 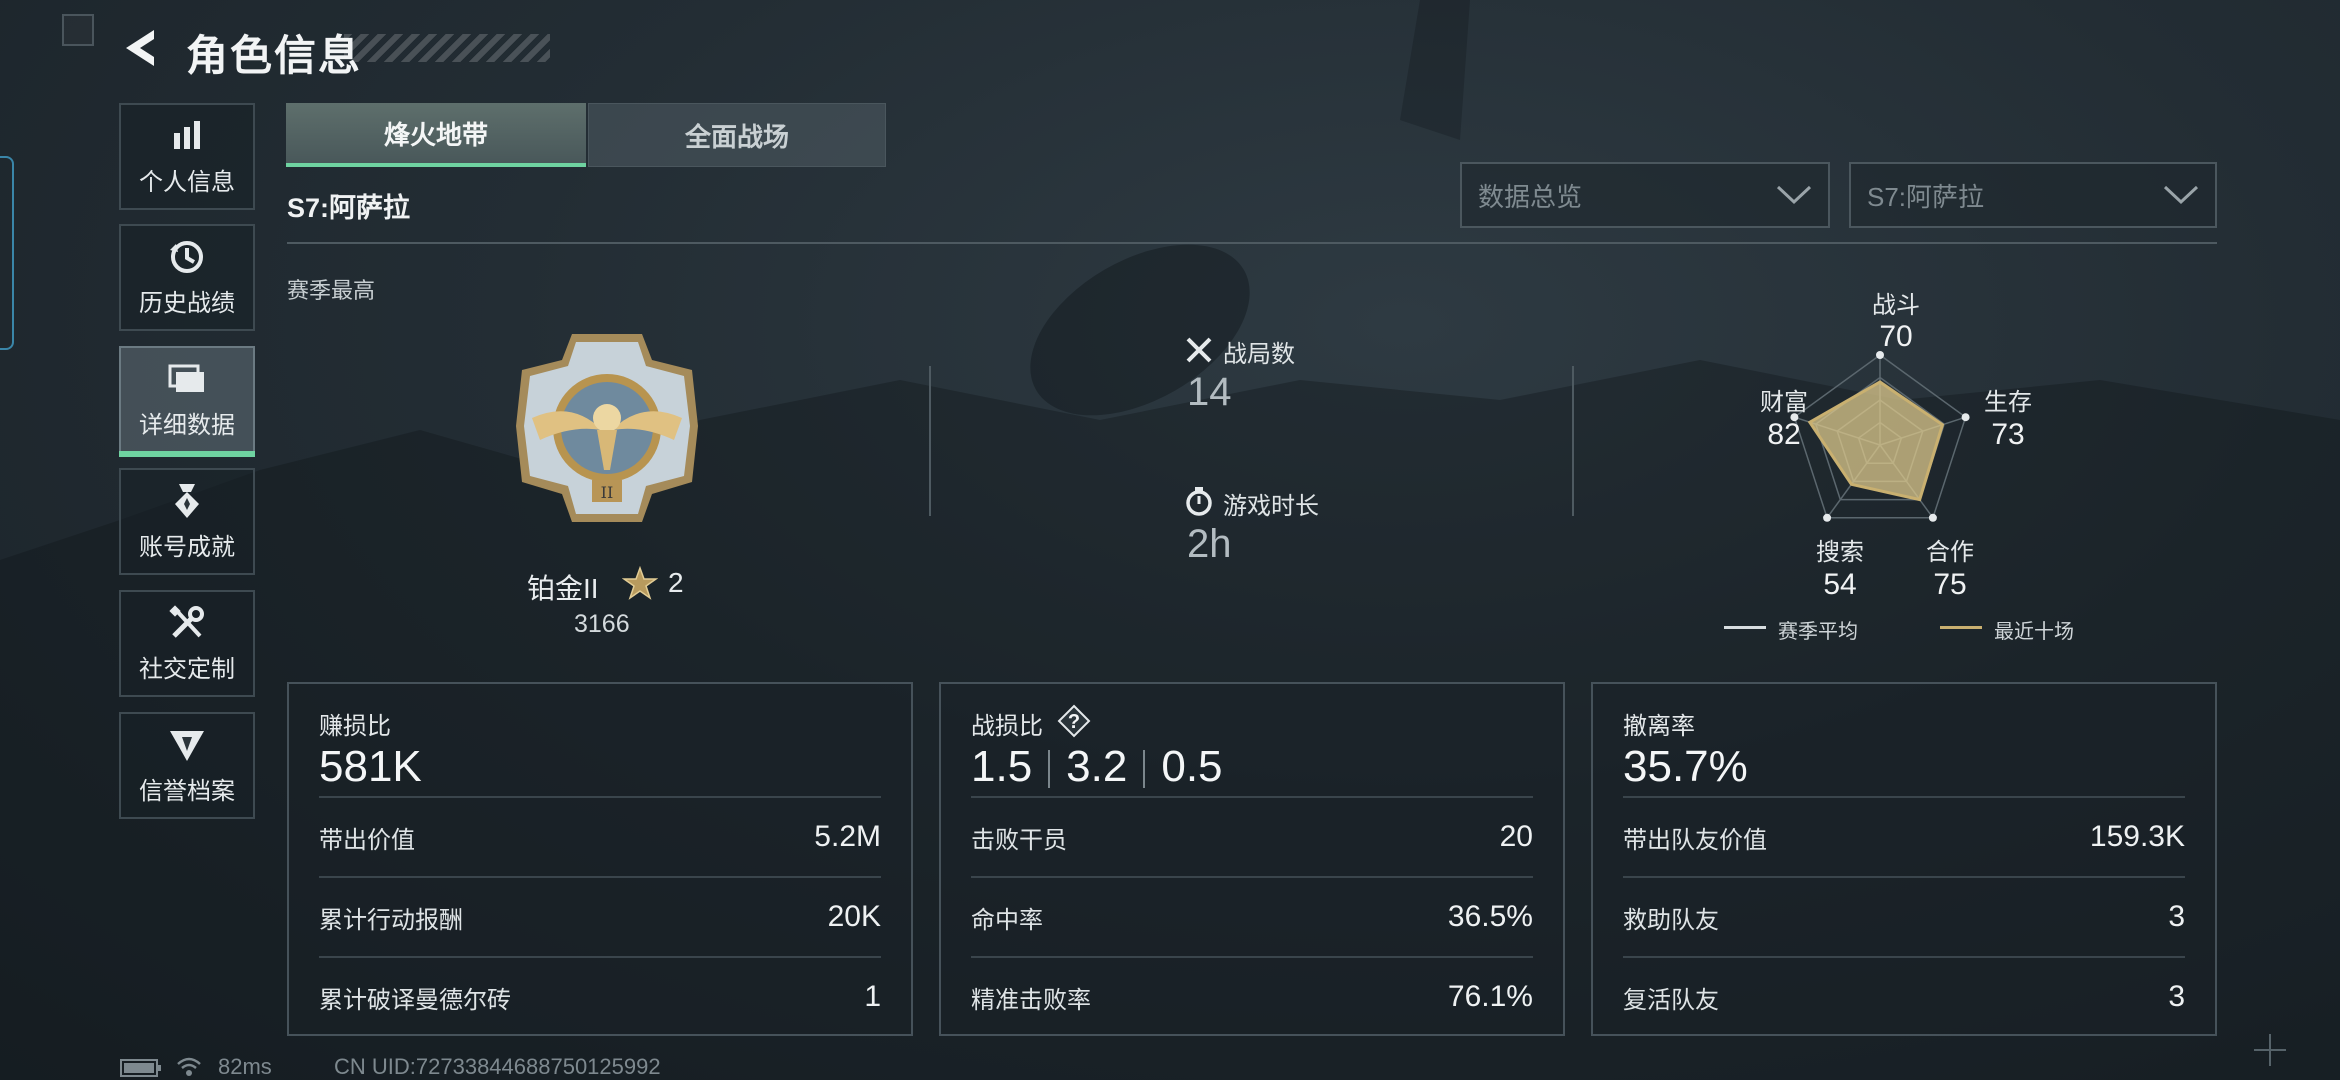 What do you see at coordinates (1950, 552) in the screenshot?
I see `radar-label-cooperation: 合作` at bounding box center [1950, 552].